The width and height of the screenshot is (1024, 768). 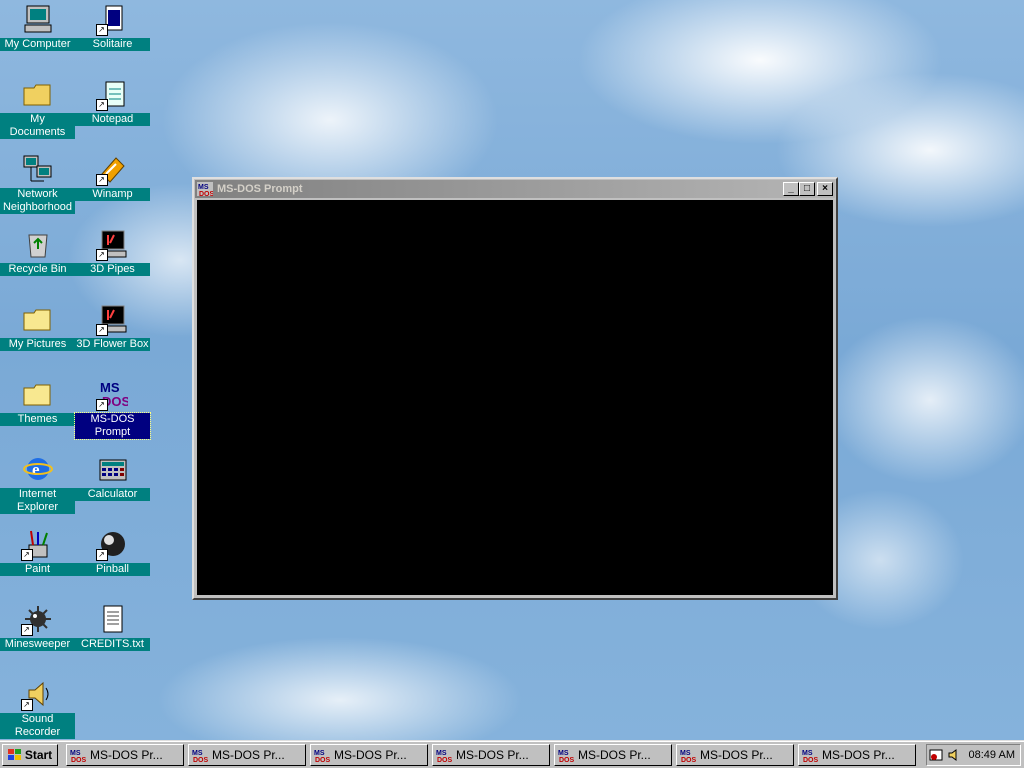 I want to click on icon-label: Calculator, so click(x=112, y=494).